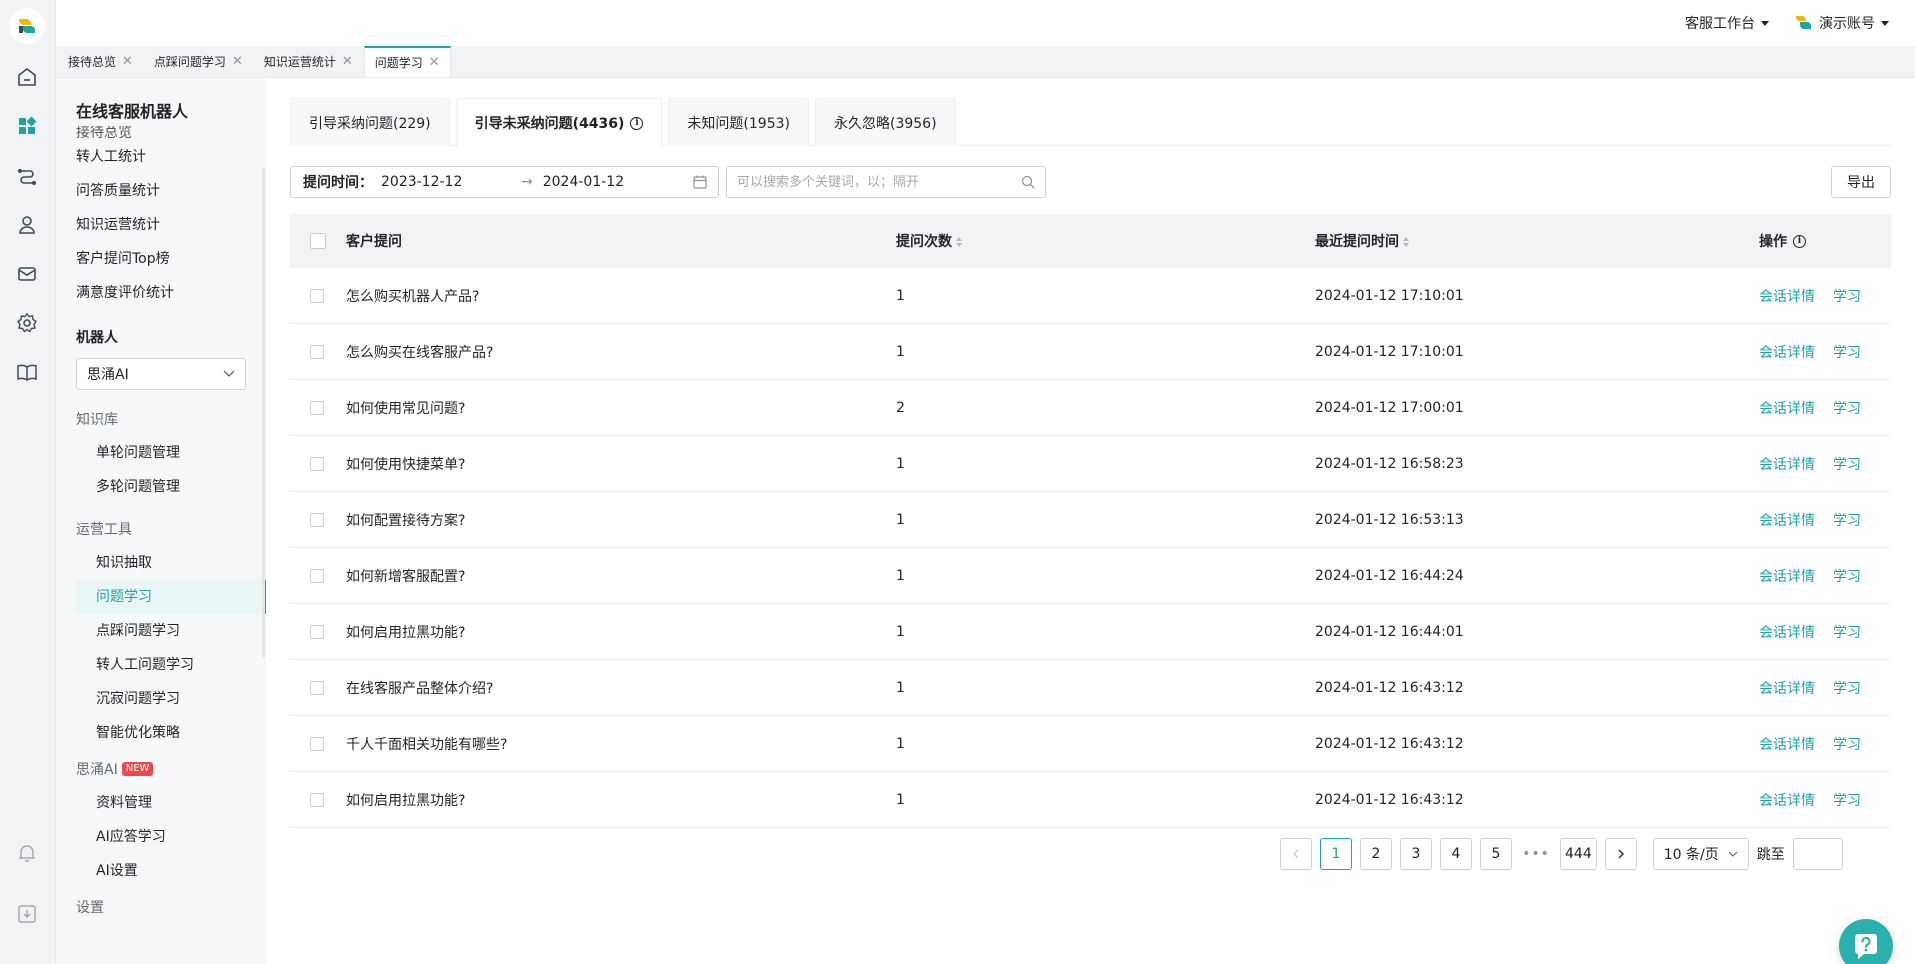 The width and height of the screenshot is (1915, 964). What do you see at coordinates (1416, 854) in the screenshot?
I see `page-button: 3` at bounding box center [1416, 854].